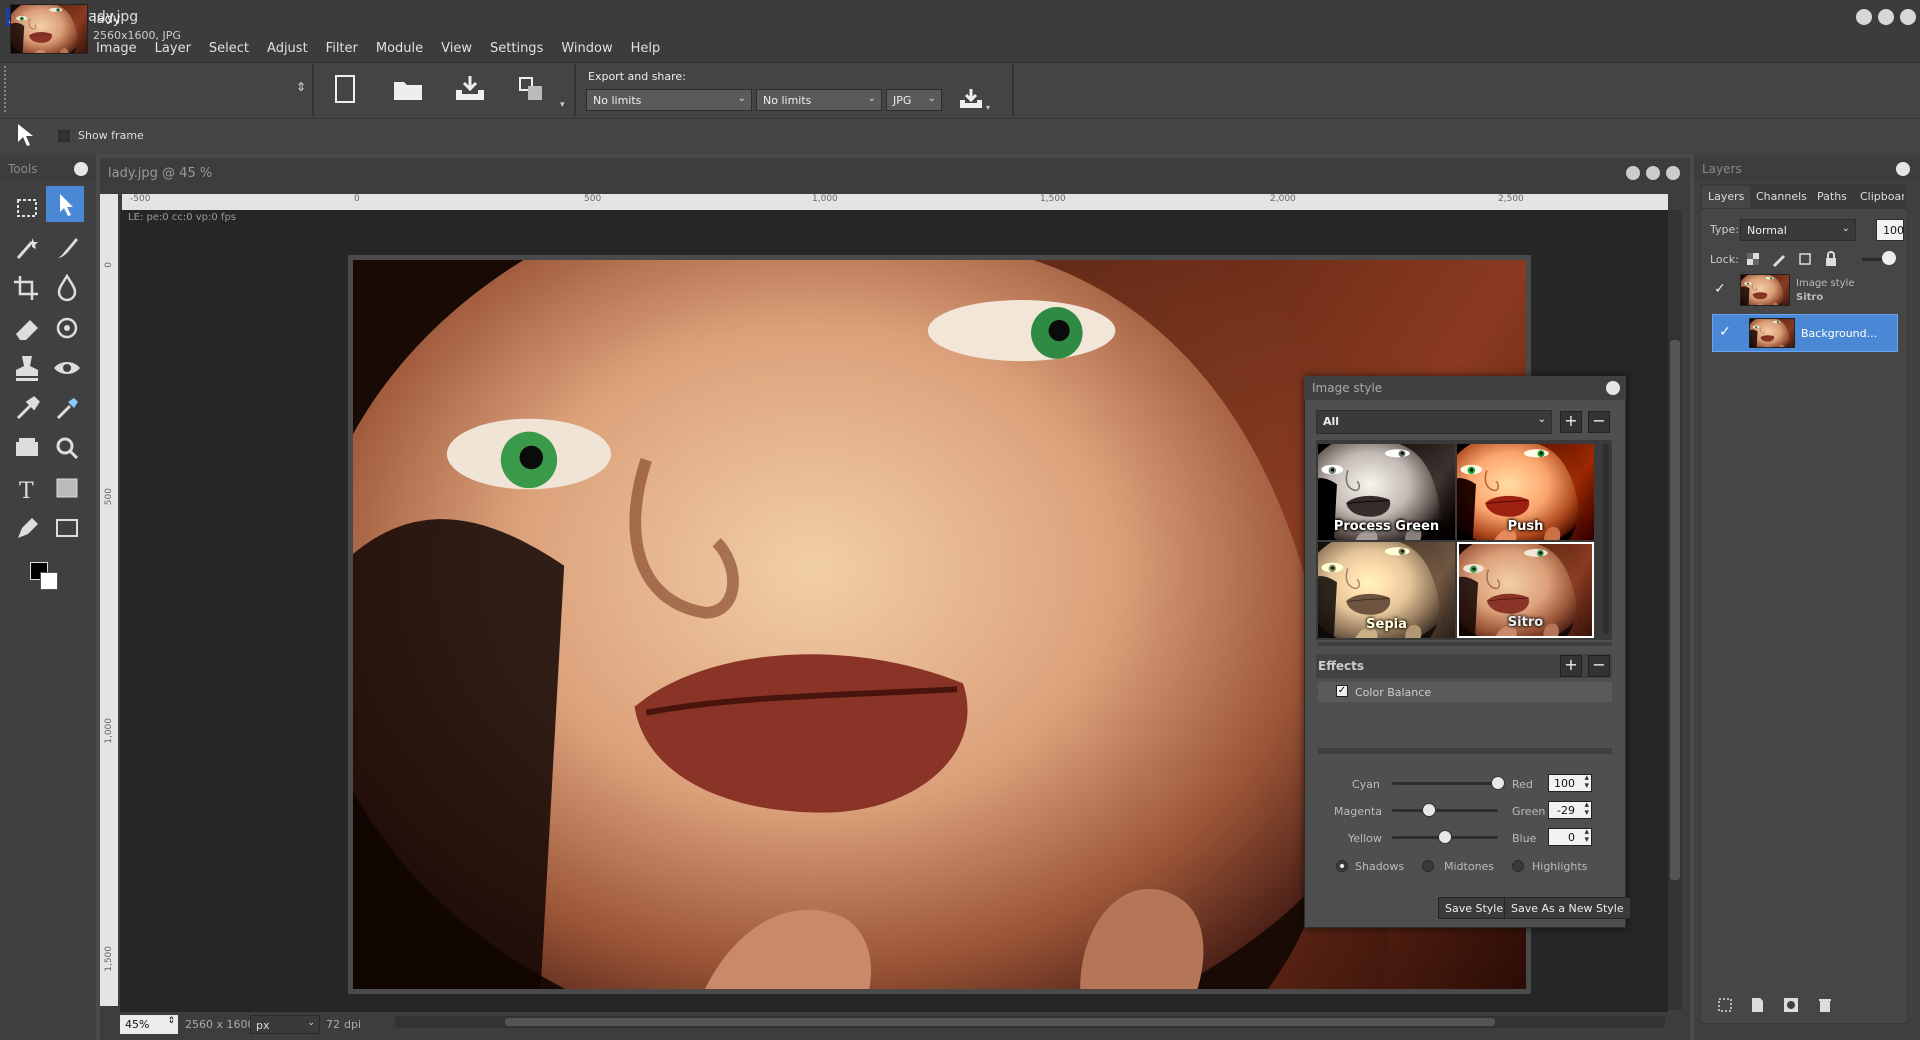 This screenshot has height=1040, width=1920. Describe the element at coordinates (1445, 837) in the screenshot. I see `yellow-blue-knob` at that location.